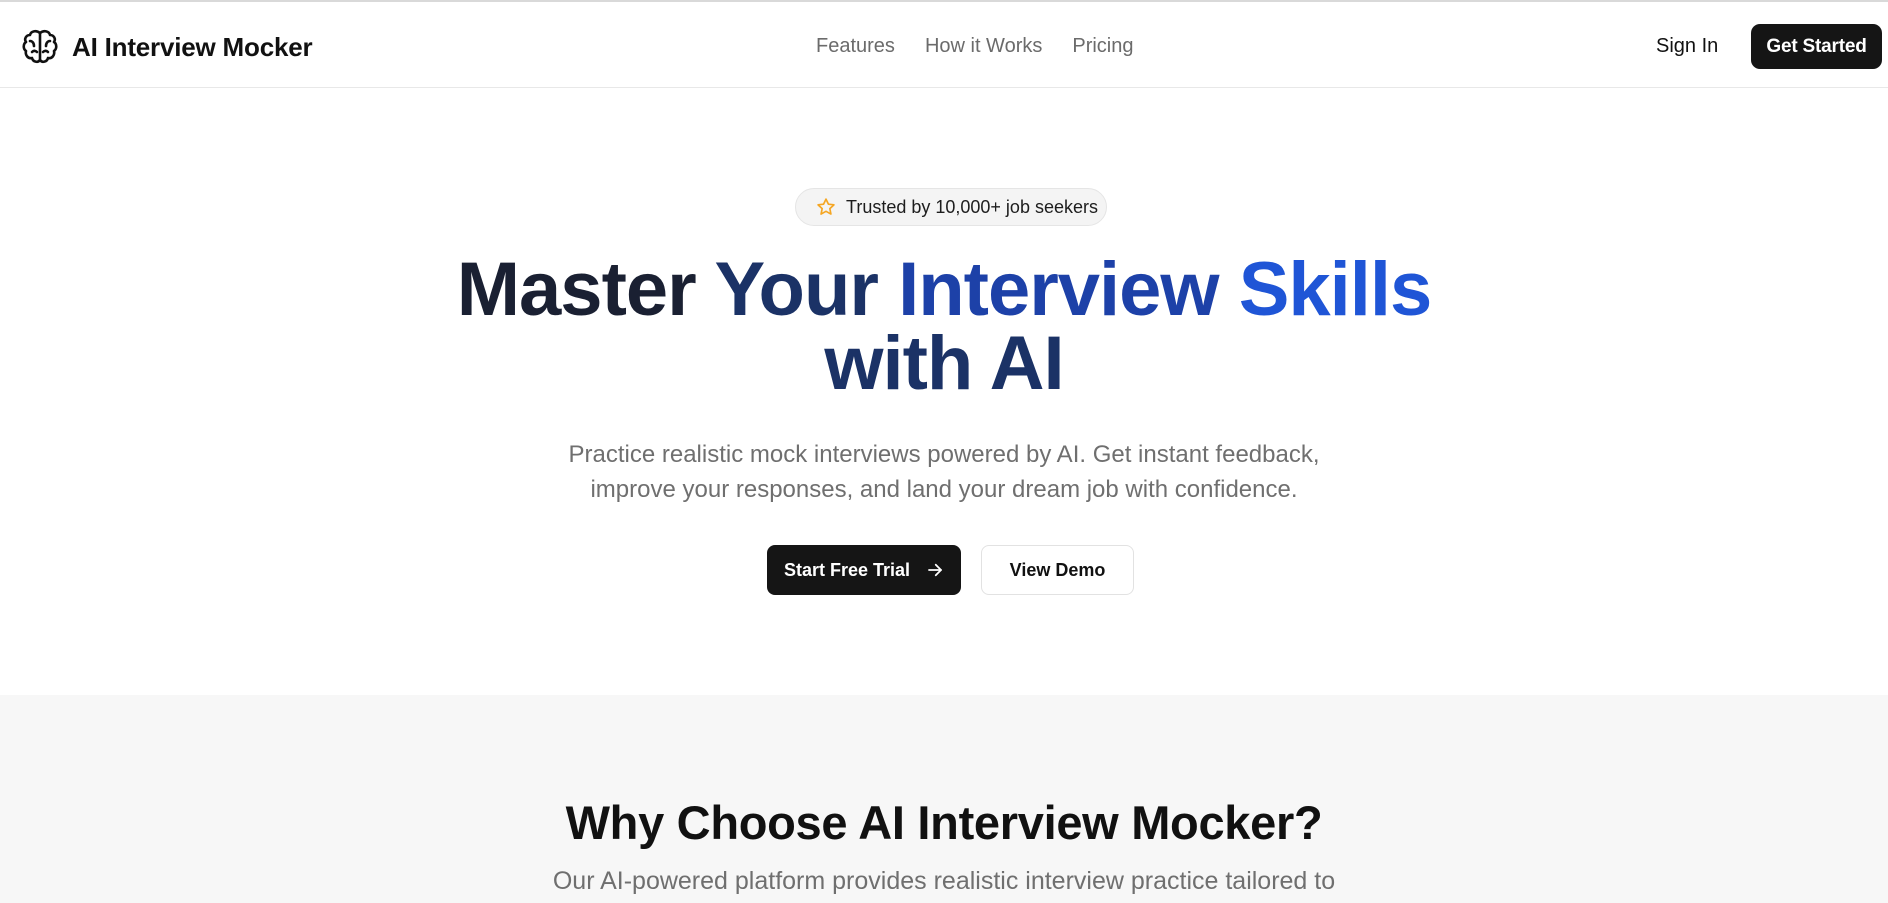 This screenshot has height=903, width=1888. What do you see at coordinates (944, 363) in the screenshot?
I see `hero-title-word: with AI` at bounding box center [944, 363].